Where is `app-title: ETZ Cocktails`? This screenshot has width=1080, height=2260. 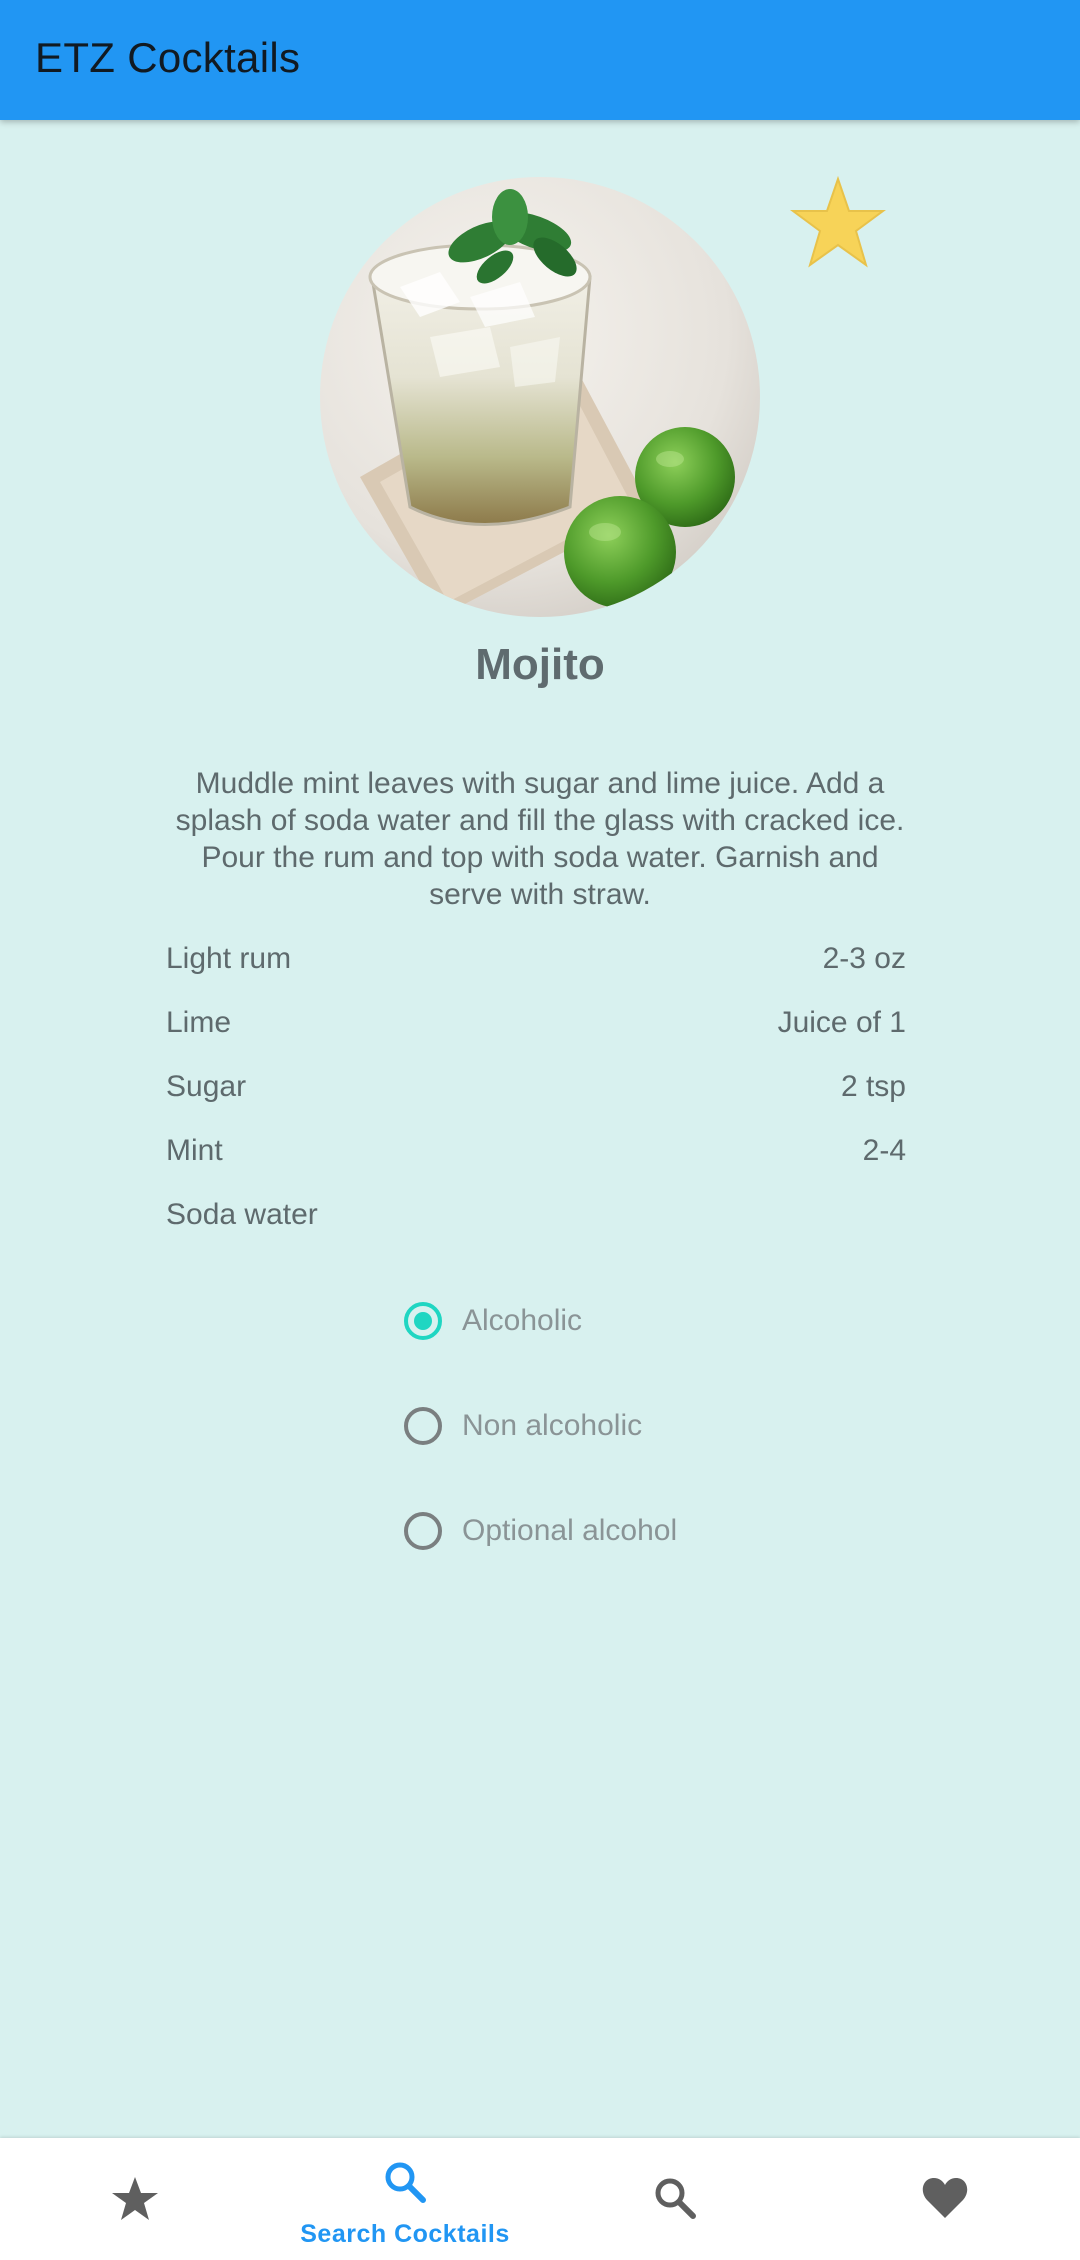
app-title: ETZ Cocktails is located at coordinates (168, 57).